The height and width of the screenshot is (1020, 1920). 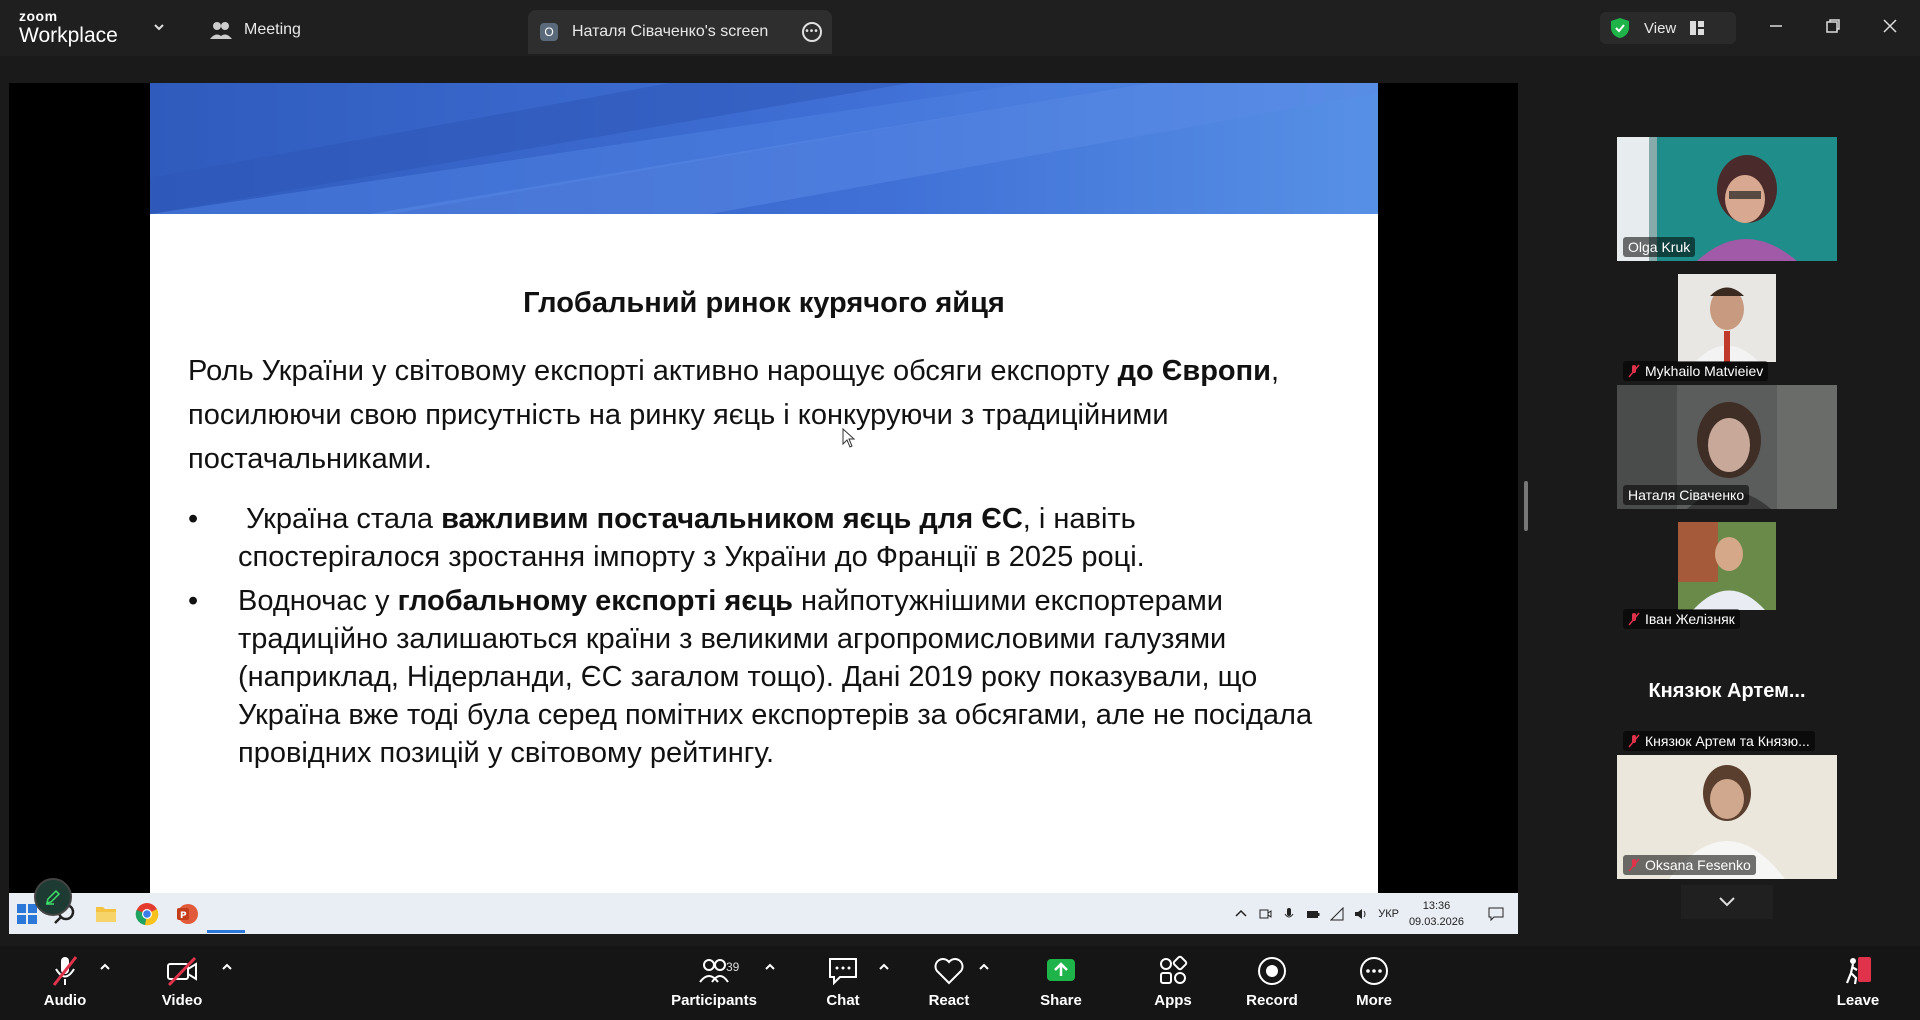 I want to click on record-button: Record, so click(x=1272, y=981).